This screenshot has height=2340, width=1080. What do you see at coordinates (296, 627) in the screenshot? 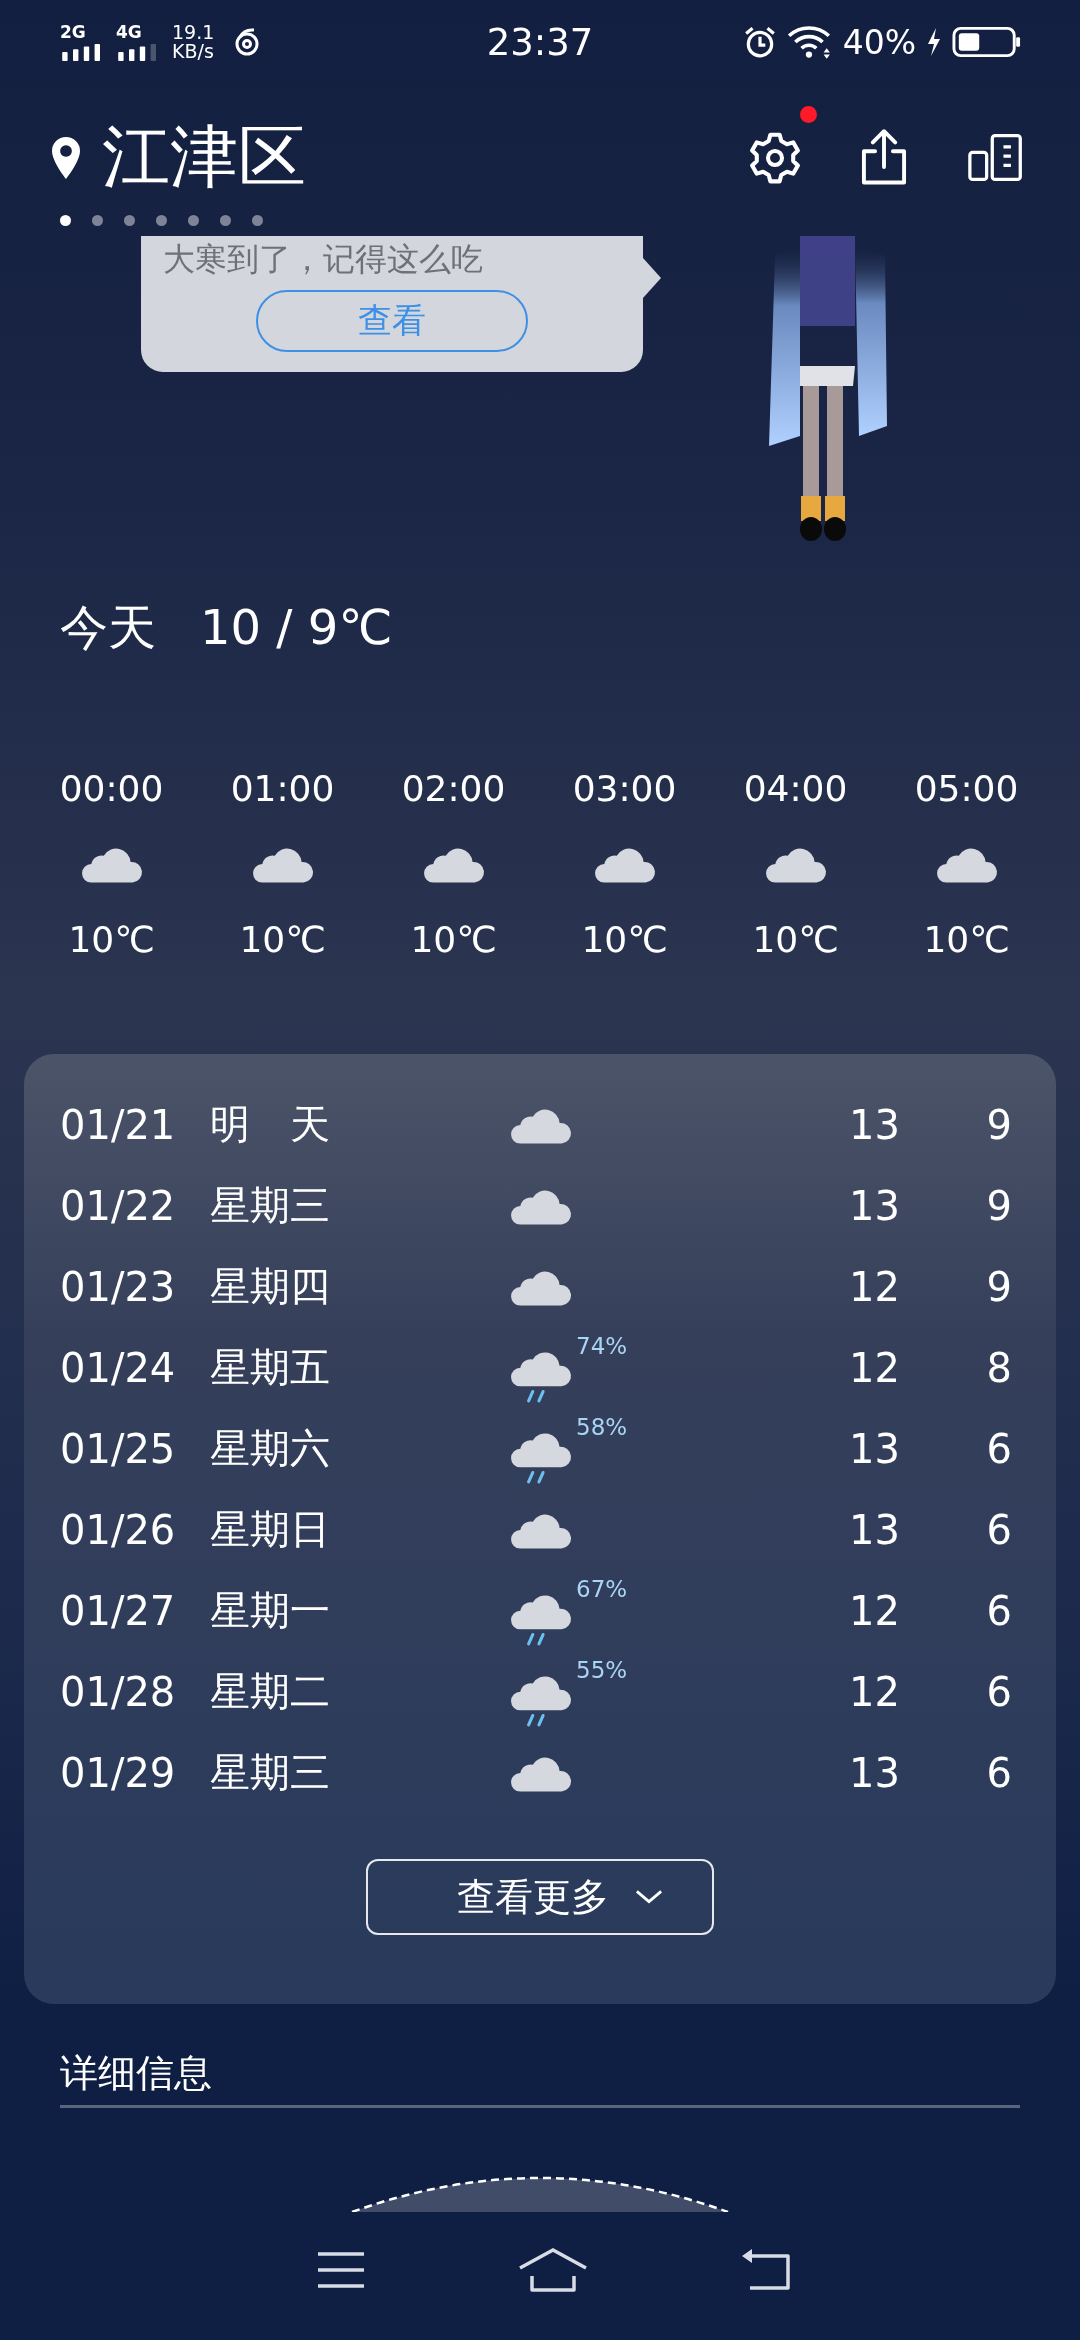
I see `today-temperature: 10 / 9℃` at bounding box center [296, 627].